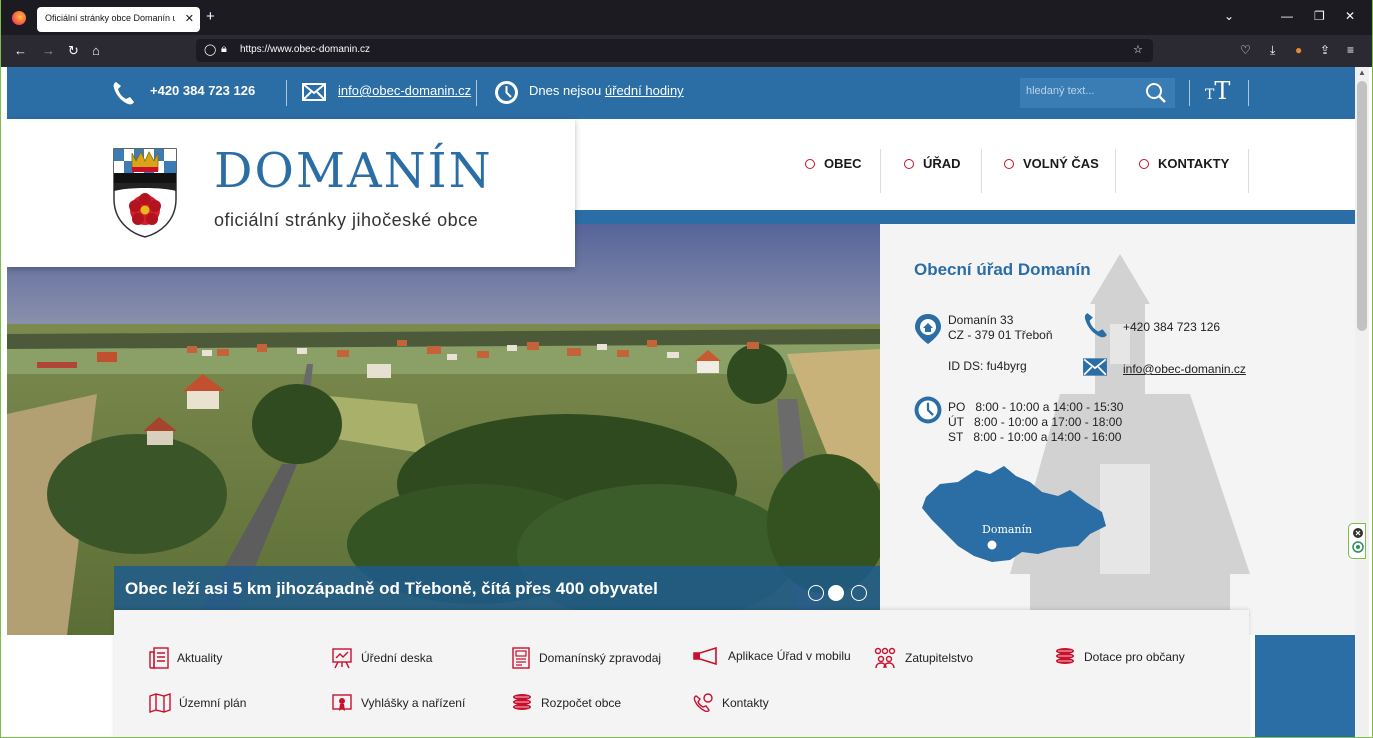 This screenshot has width=1373, height=738. What do you see at coordinates (73, 51) in the screenshot?
I see `reload-icon: ↻` at bounding box center [73, 51].